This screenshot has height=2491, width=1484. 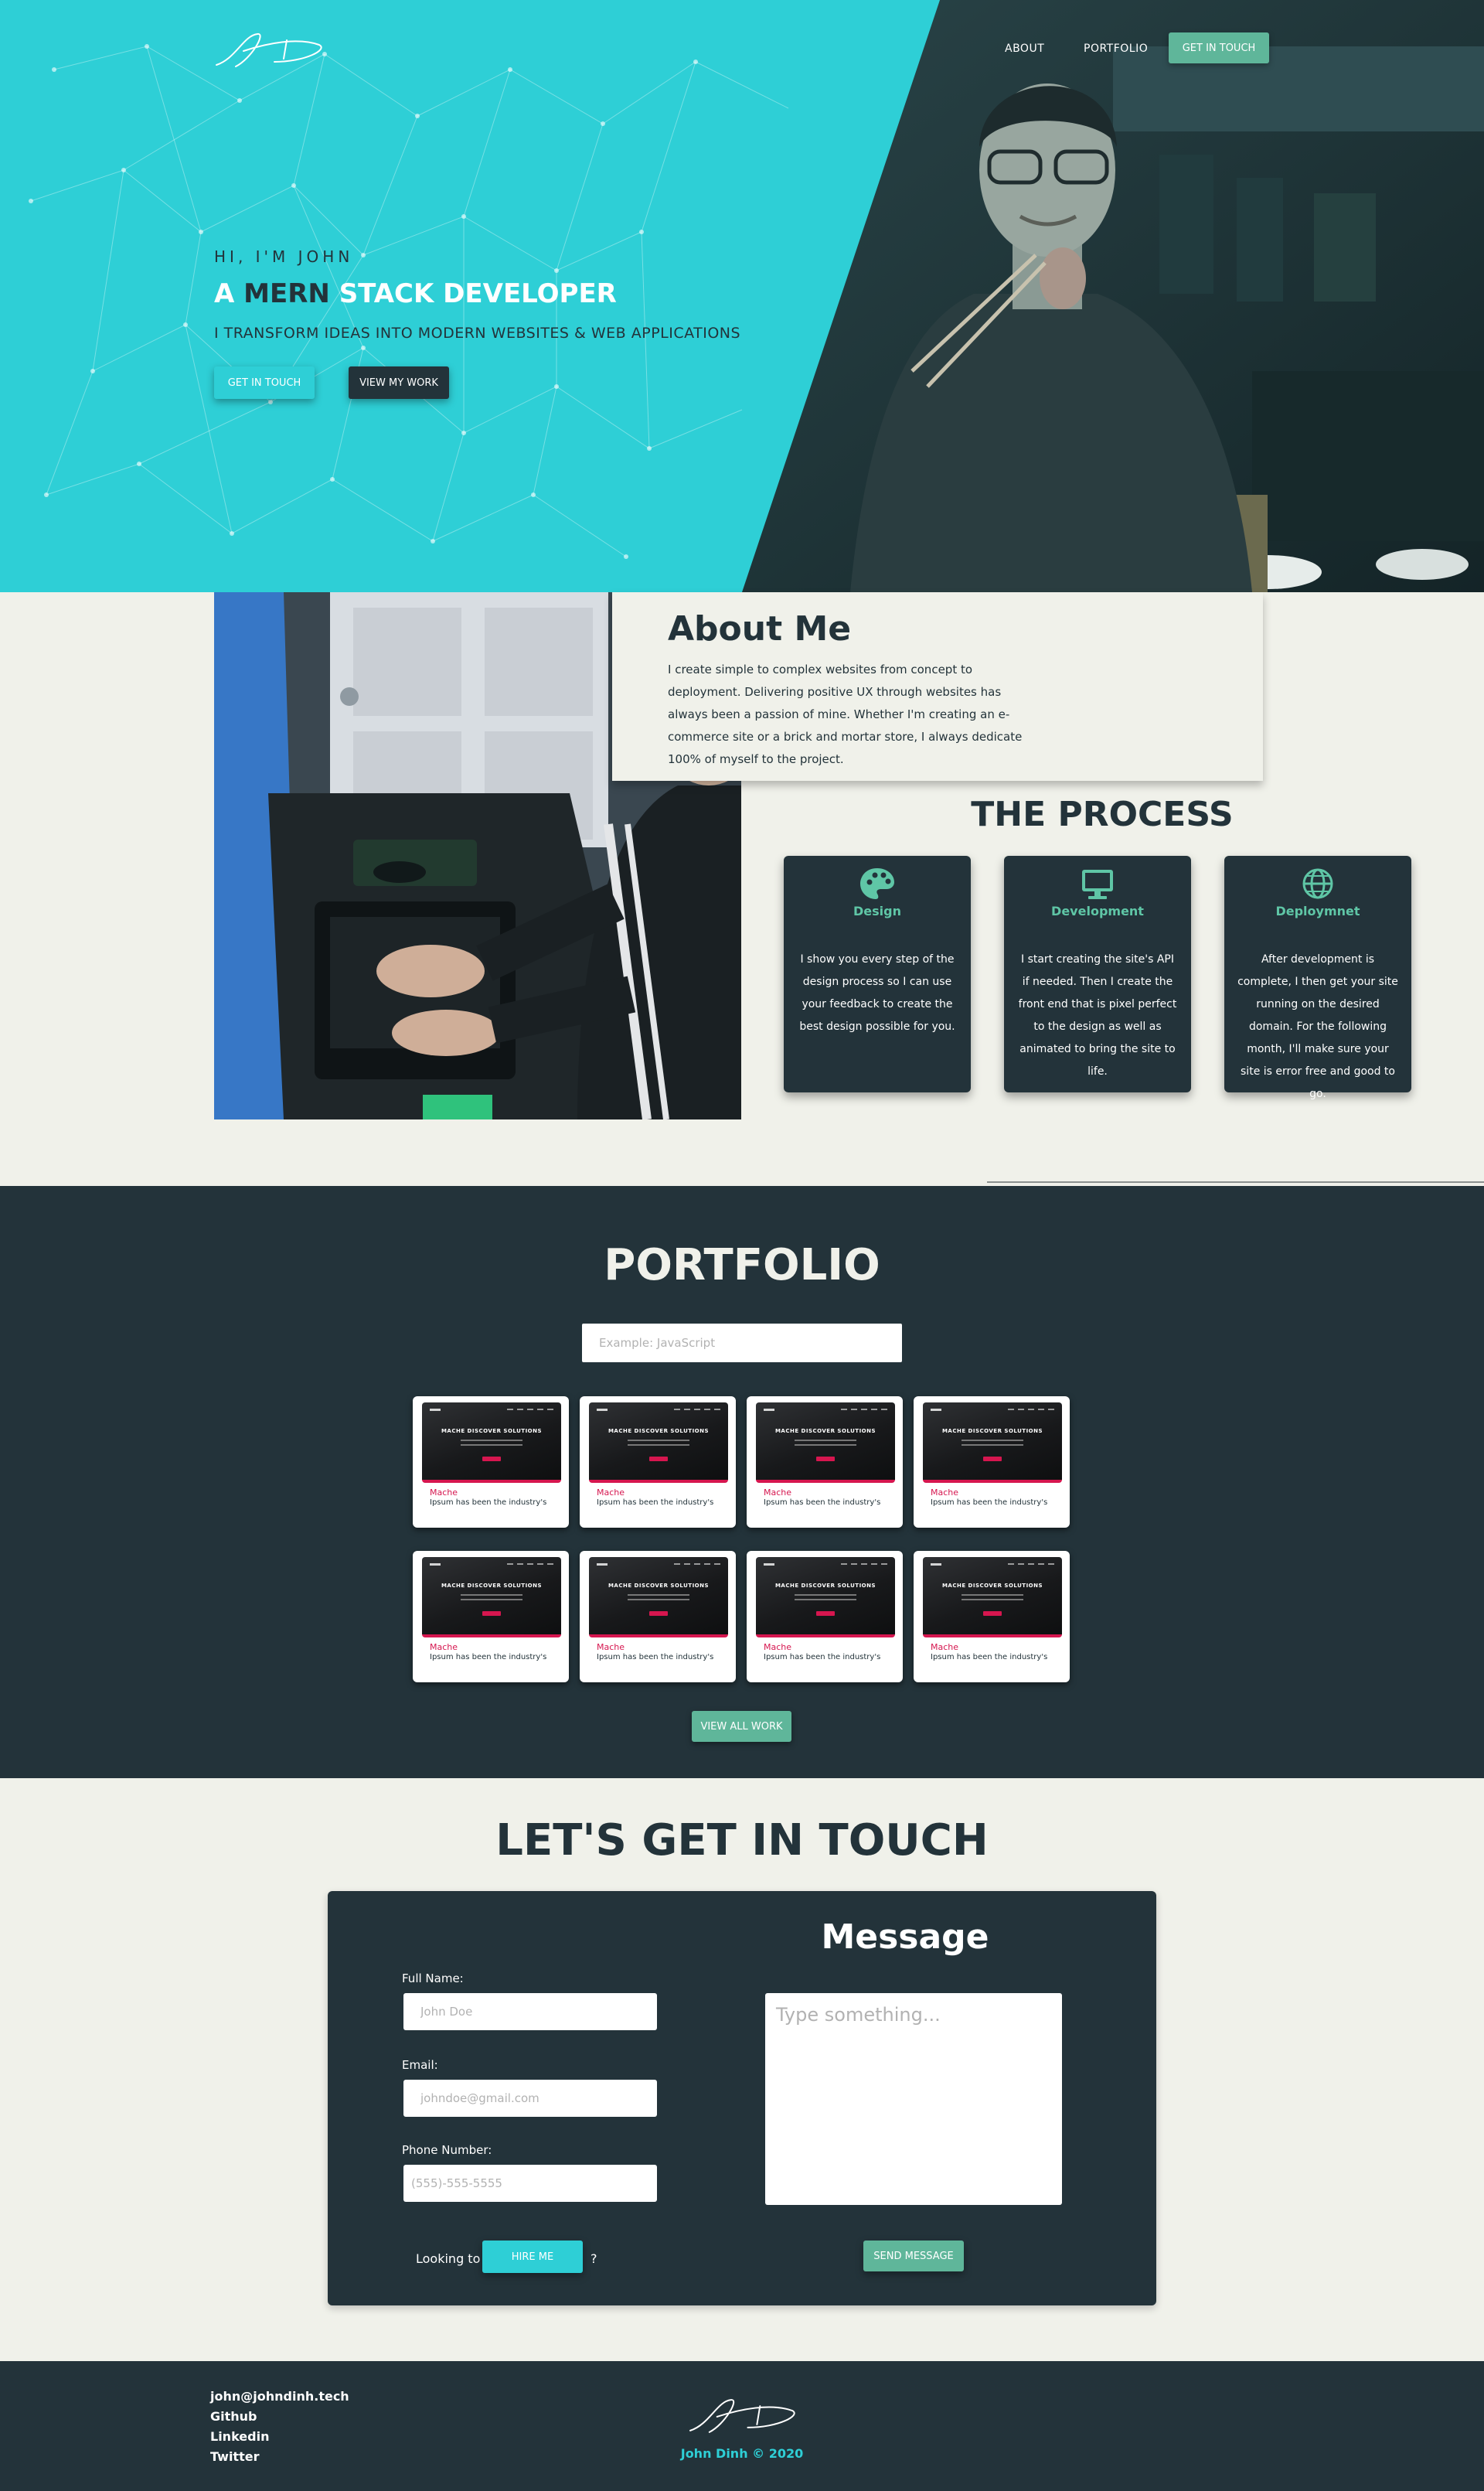 What do you see at coordinates (742, 2454) in the screenshot?
I see `footer-copyright: John Dinh © 2020` at bounding box center [742, 2454].